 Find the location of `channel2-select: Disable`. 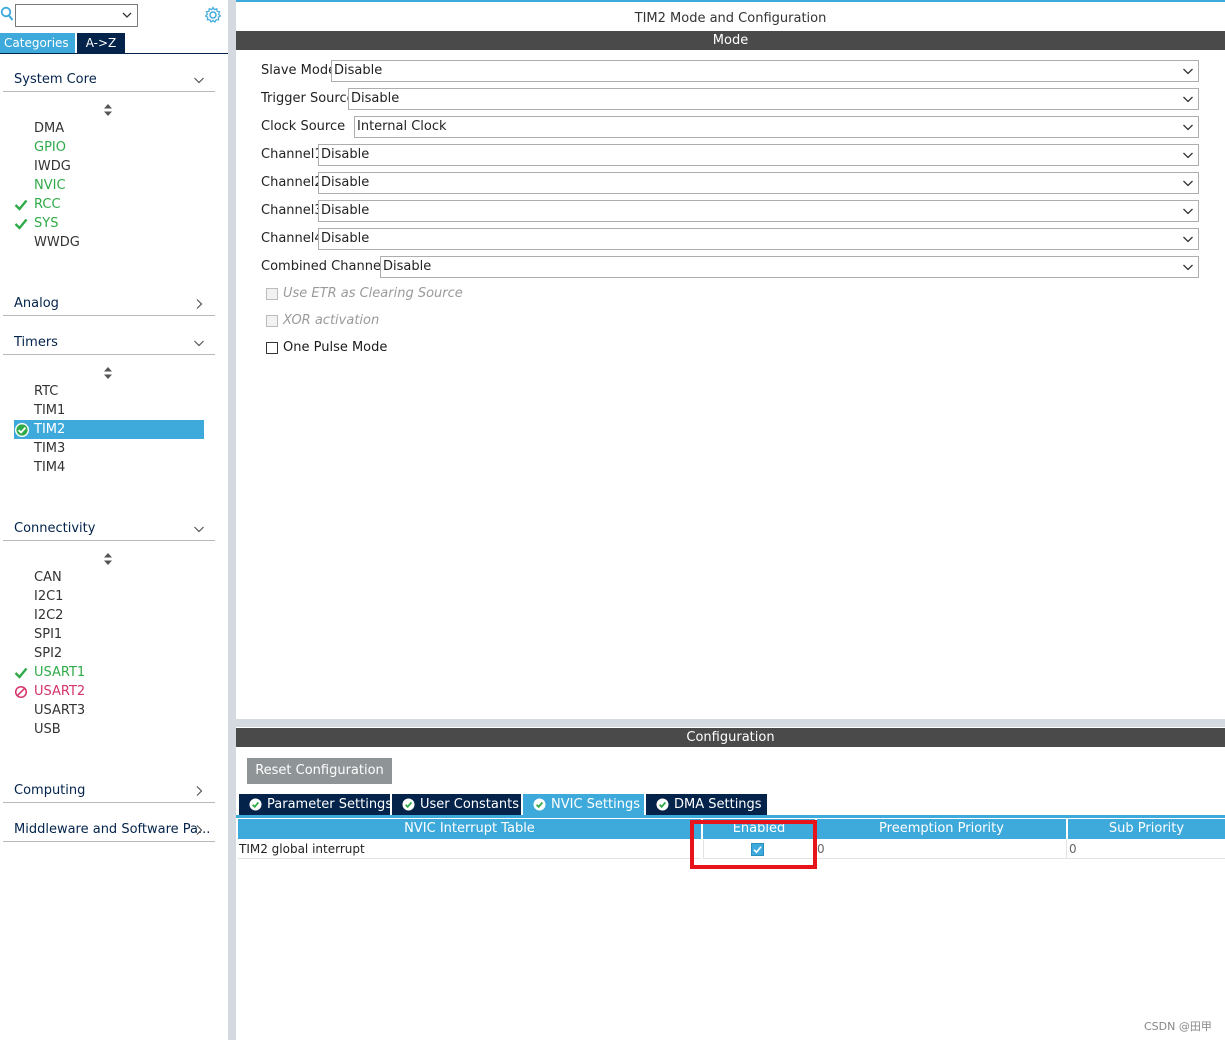

channel2-select: Disable is located at coordinates (758, 183).